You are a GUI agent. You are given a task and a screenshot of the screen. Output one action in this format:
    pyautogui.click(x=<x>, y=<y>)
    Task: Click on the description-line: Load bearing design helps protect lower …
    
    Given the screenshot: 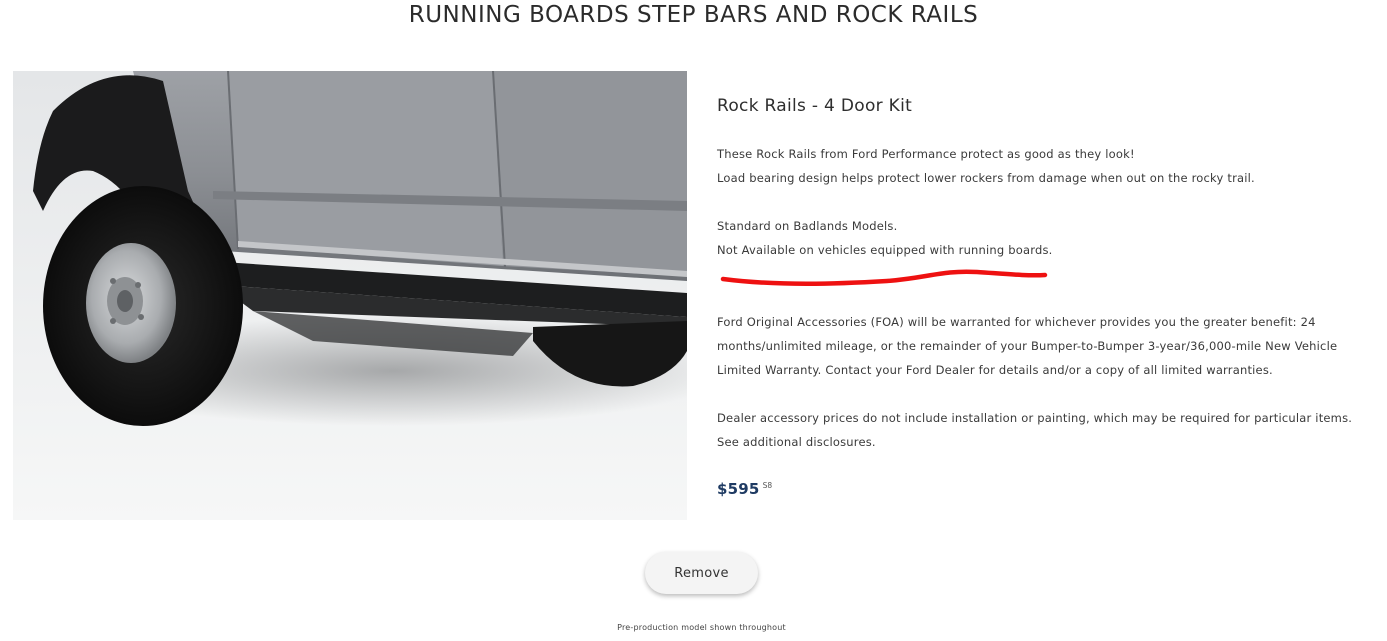 What is the action you would take?
    pyautogui.click(x=986, y=178)
    